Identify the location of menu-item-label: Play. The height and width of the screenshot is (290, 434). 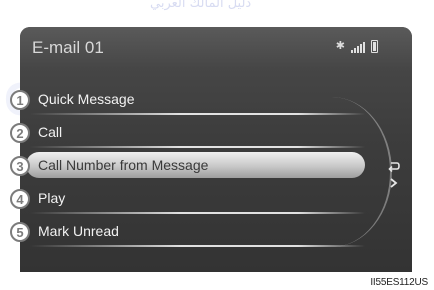
(52, 198).